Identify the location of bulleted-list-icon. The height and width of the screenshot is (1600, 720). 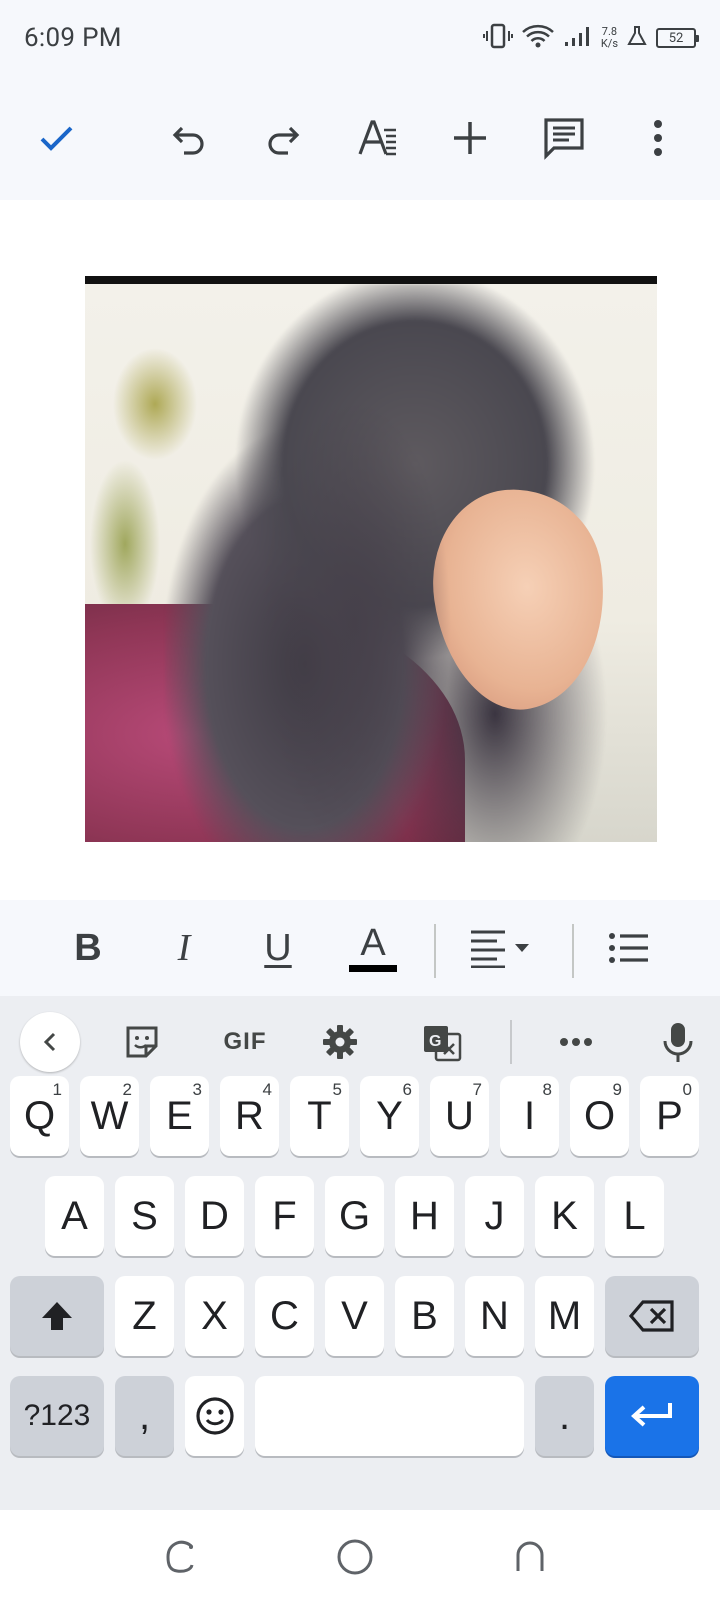
(628, 948).